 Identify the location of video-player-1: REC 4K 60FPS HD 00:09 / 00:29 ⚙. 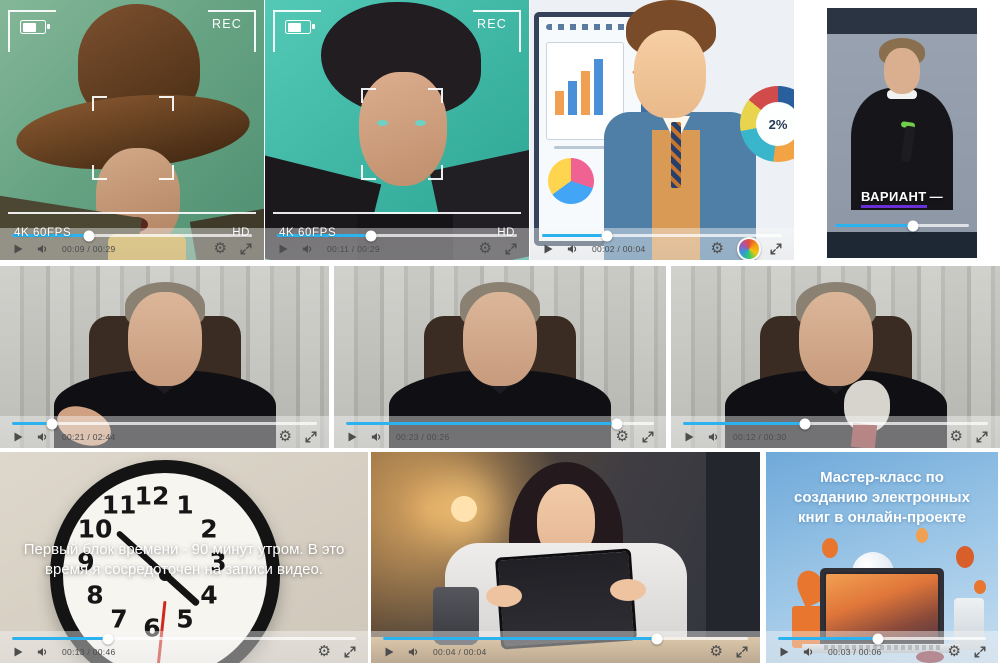
(132, 130).